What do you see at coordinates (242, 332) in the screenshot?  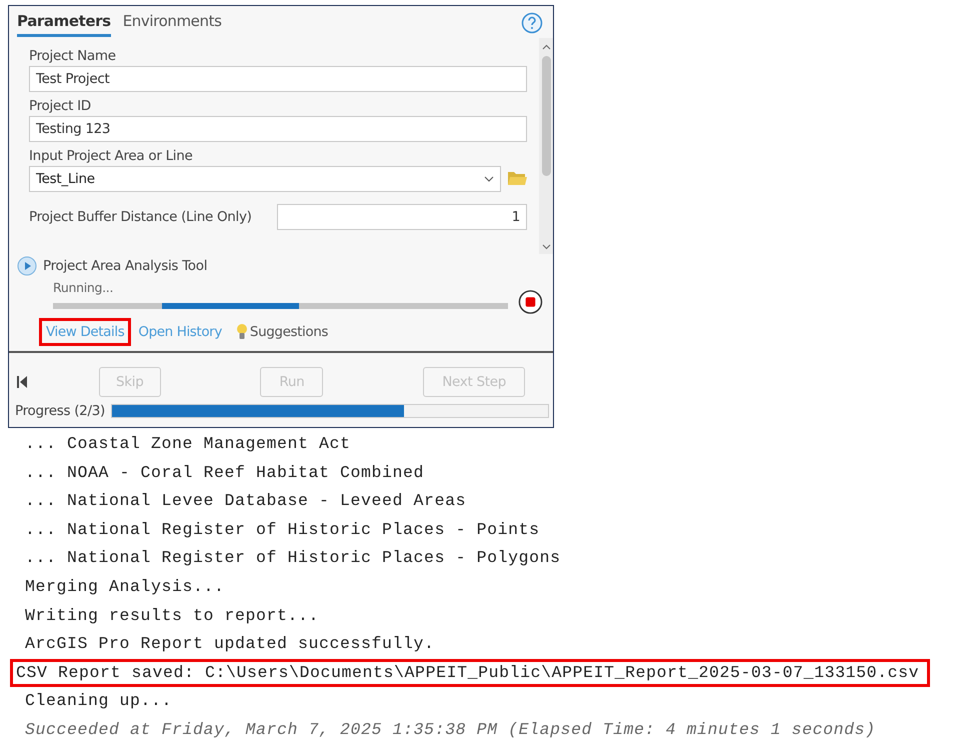 I see `lightbulb-icon` at bounding box center [242, 332].